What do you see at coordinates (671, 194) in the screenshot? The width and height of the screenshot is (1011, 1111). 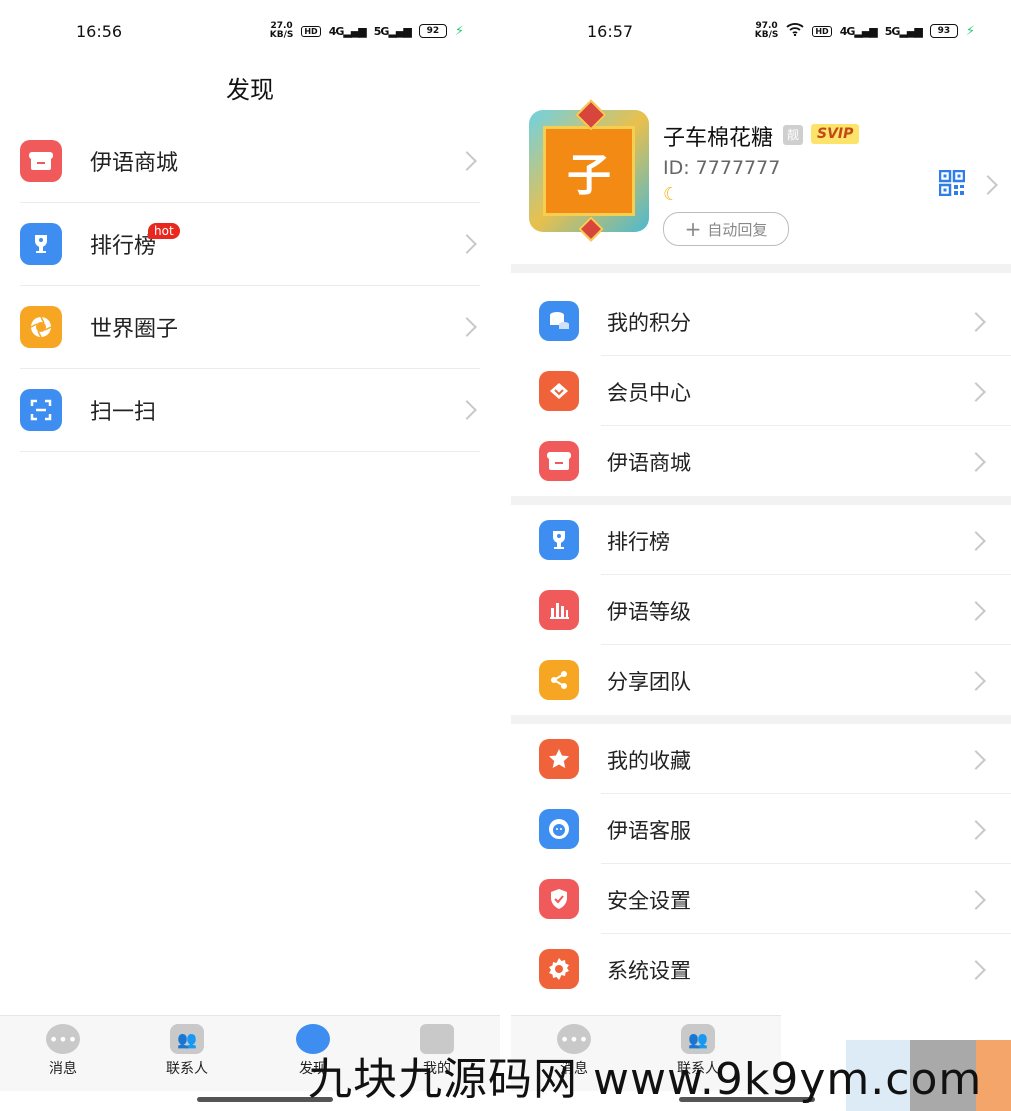 I see `moon-icon: ☾` at bounding box center [671, 194].